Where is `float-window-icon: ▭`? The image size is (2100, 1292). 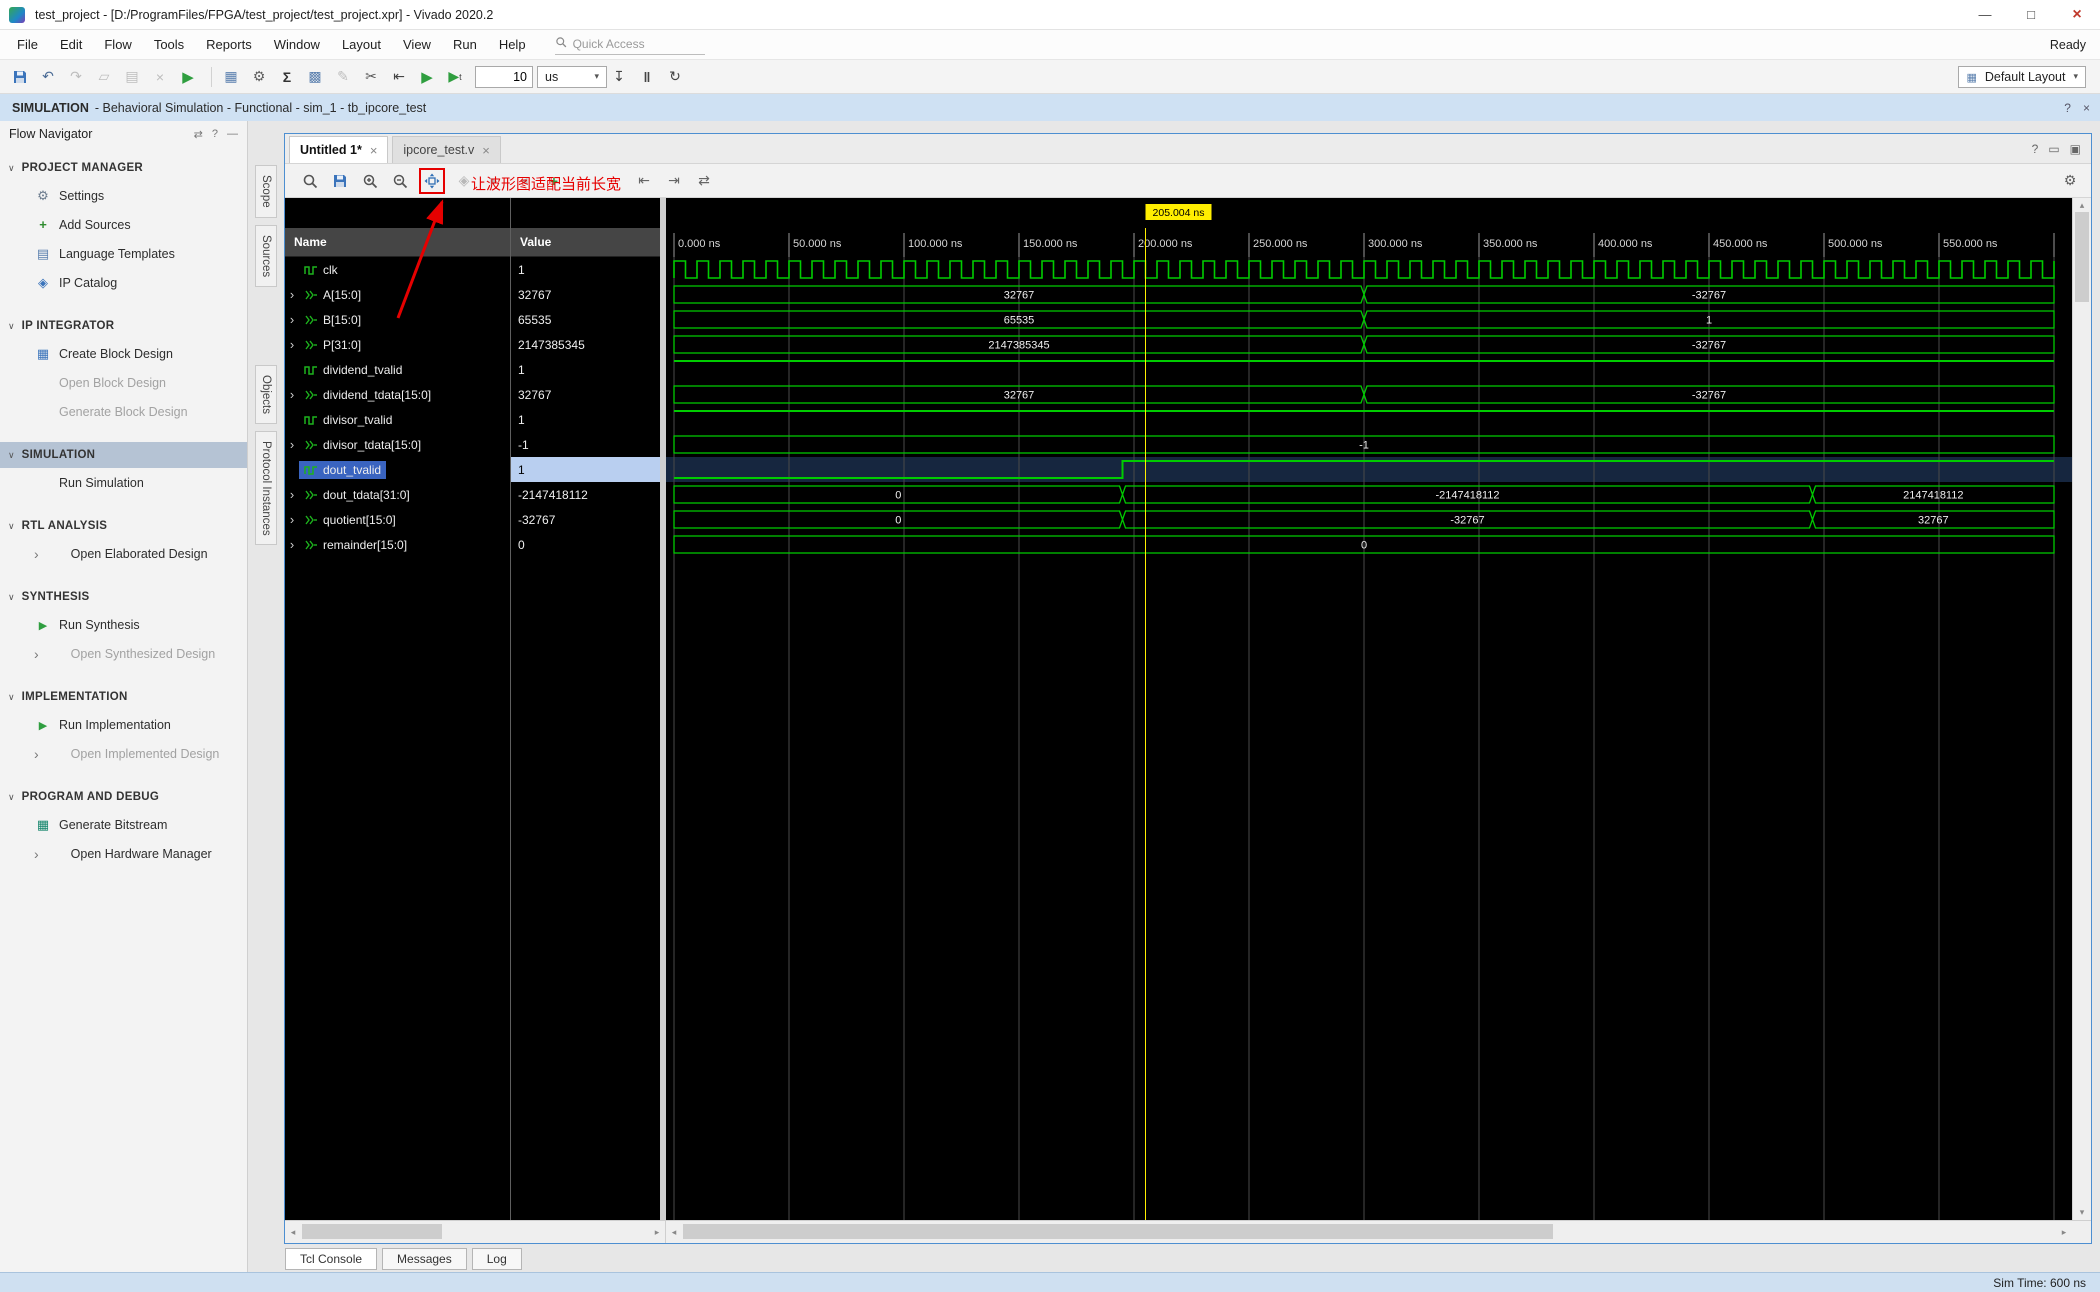
float-window-icon: ▭ is located at coordinates (2053, 149).